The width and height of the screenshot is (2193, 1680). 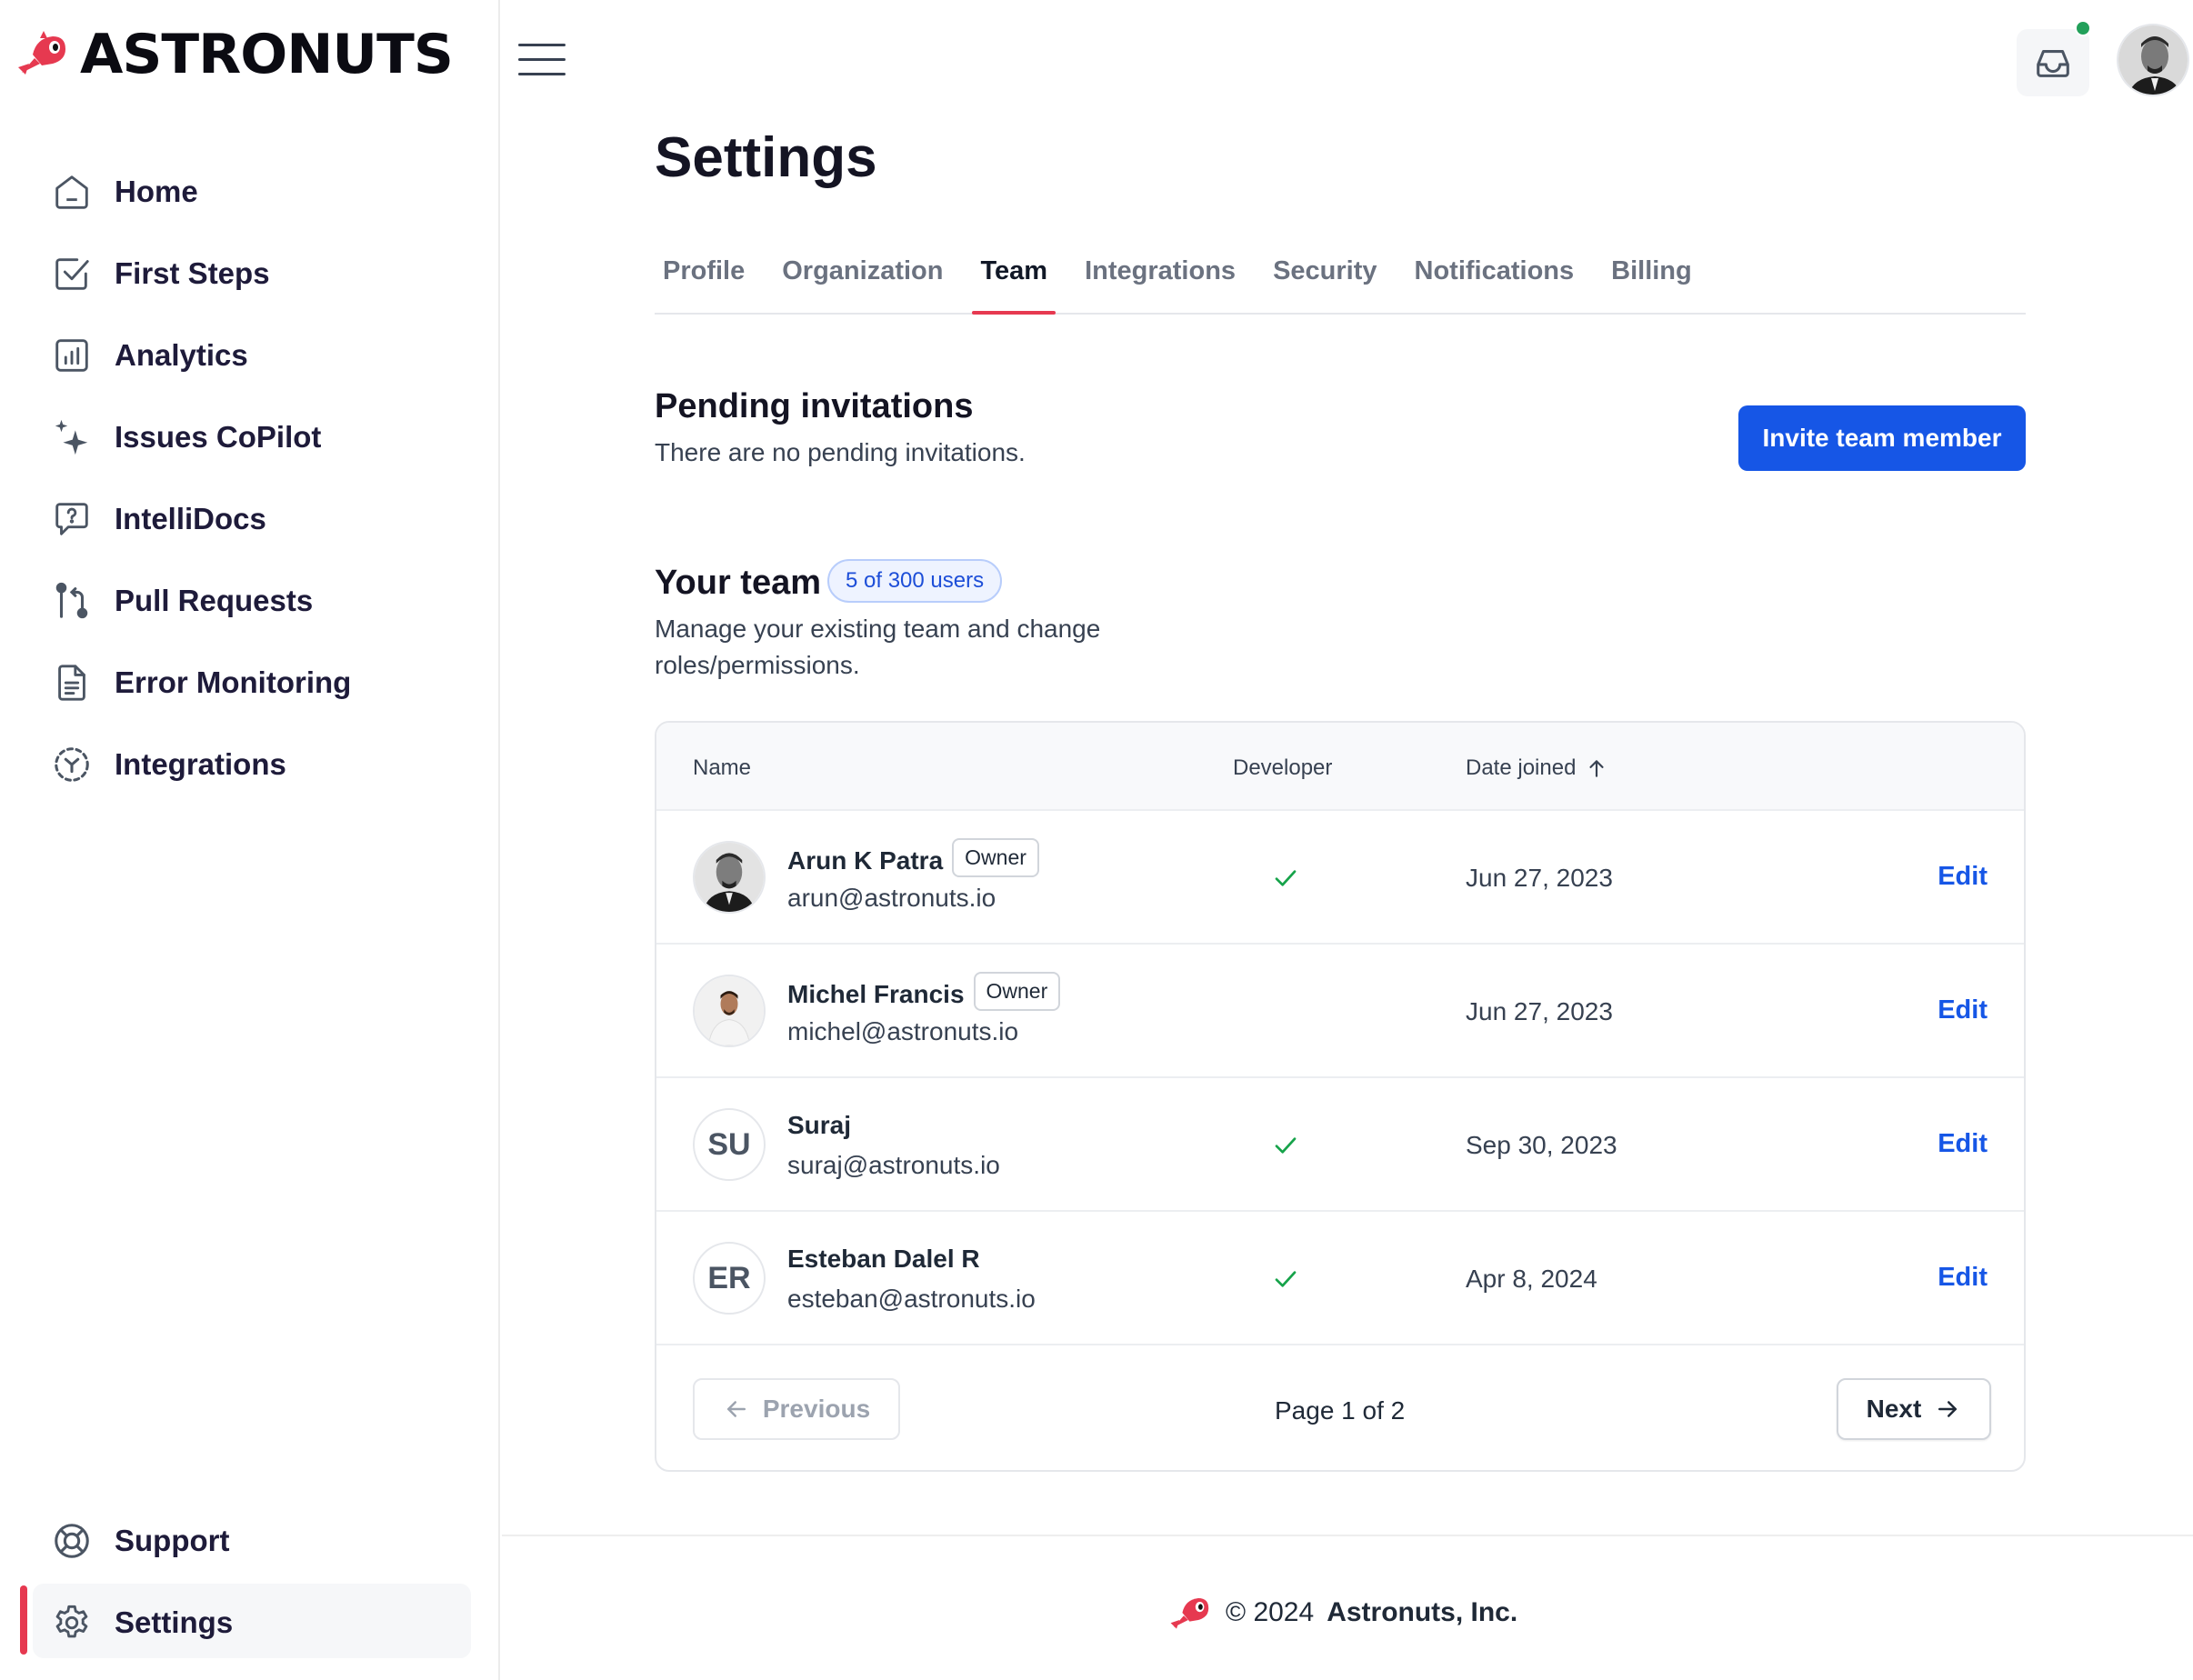 I want to click on sidebar-item-home: Home, so click(x=201, y=192).